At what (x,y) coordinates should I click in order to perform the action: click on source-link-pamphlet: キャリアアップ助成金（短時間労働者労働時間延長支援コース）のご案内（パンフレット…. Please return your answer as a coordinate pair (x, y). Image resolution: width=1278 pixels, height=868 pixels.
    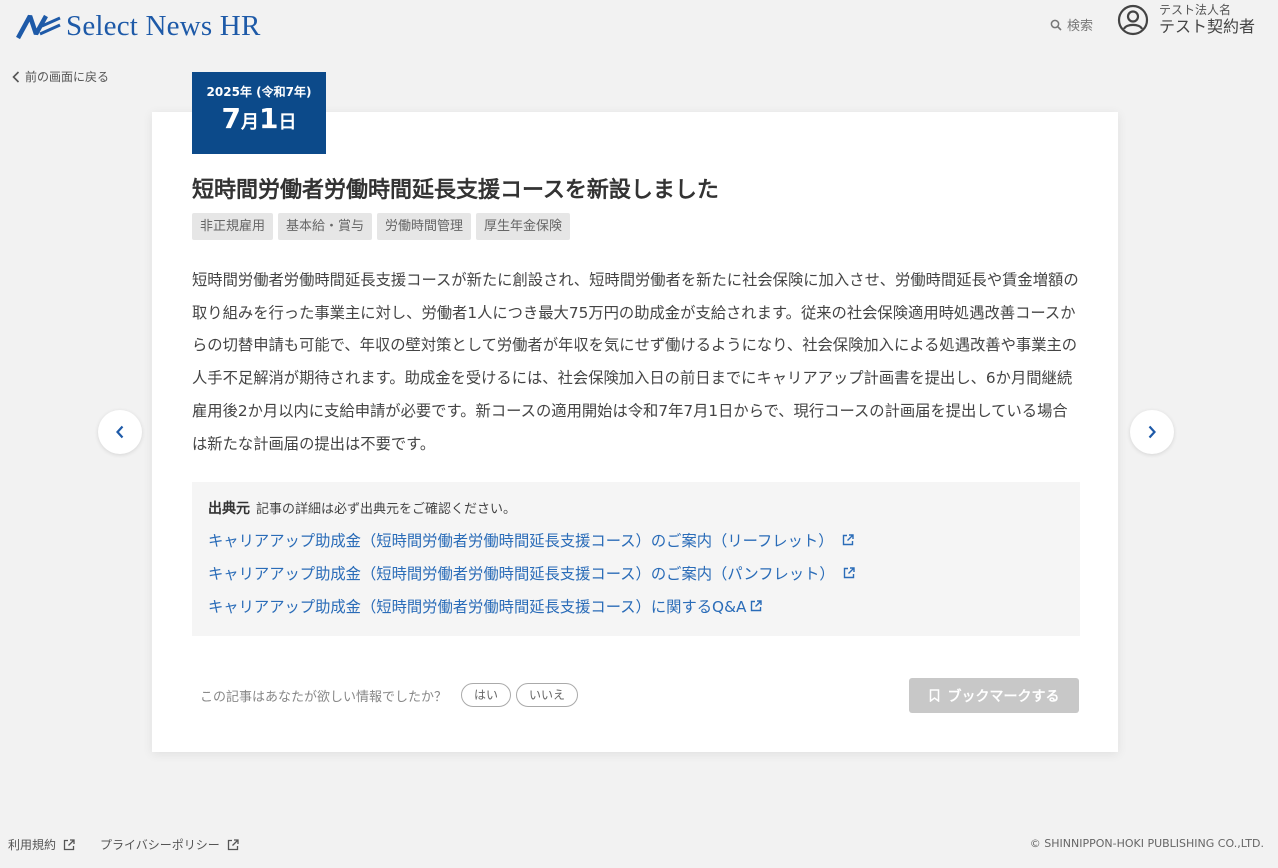
    Looking at the image, I should click on (636, 573).